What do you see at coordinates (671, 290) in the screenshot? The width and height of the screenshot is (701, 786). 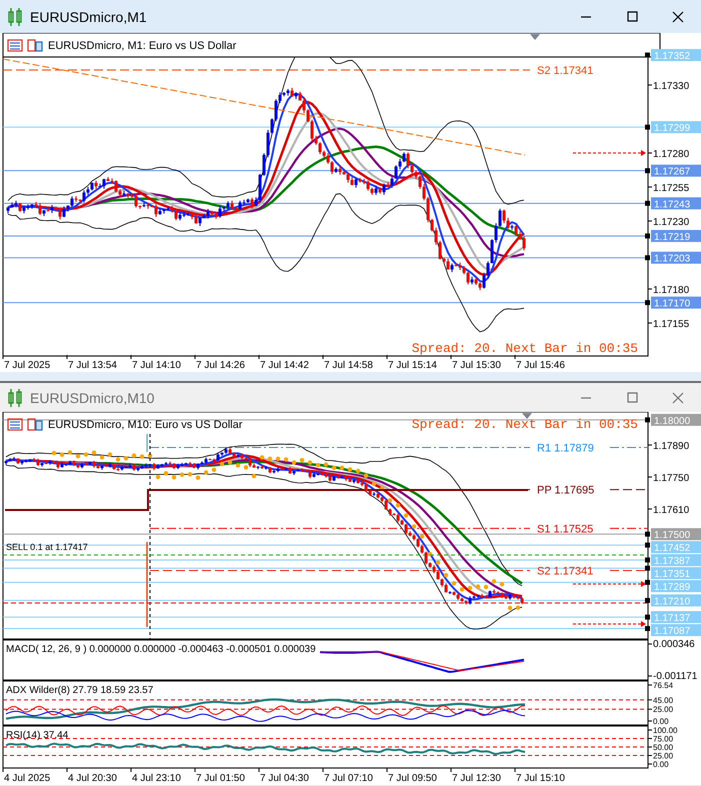 I see `price-axis-label: 1.17180` at bounding box center [671, 290].